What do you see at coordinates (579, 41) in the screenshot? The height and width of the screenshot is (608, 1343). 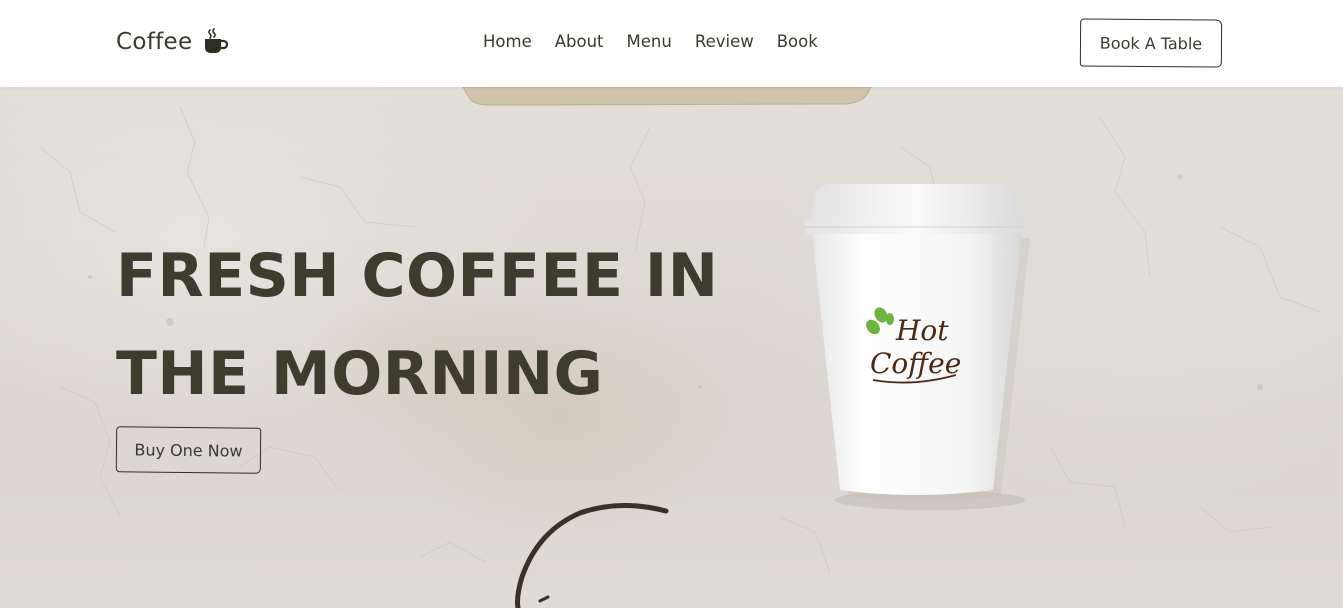 I see `nav-about: About` at bounding box center [579, 41].